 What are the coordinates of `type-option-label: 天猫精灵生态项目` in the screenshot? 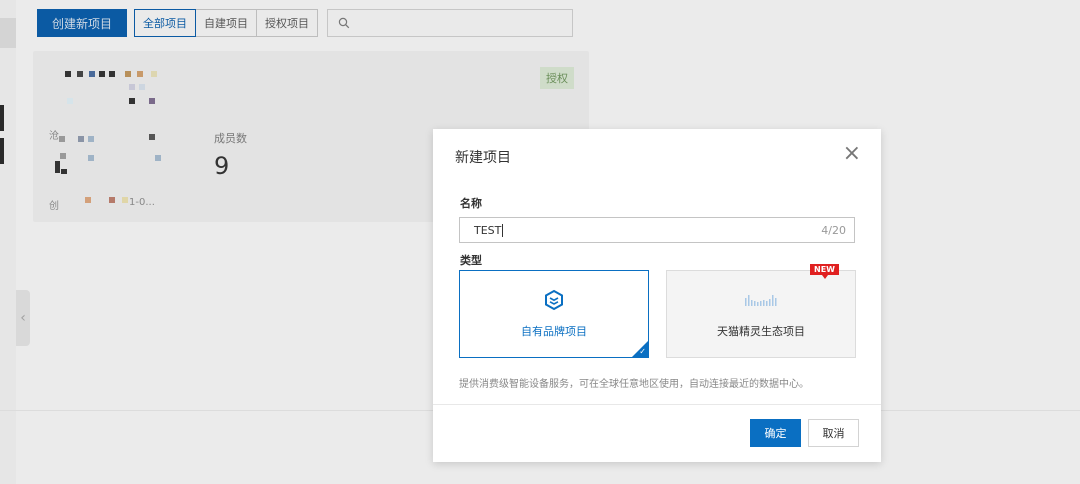 It's located at (761, 331).